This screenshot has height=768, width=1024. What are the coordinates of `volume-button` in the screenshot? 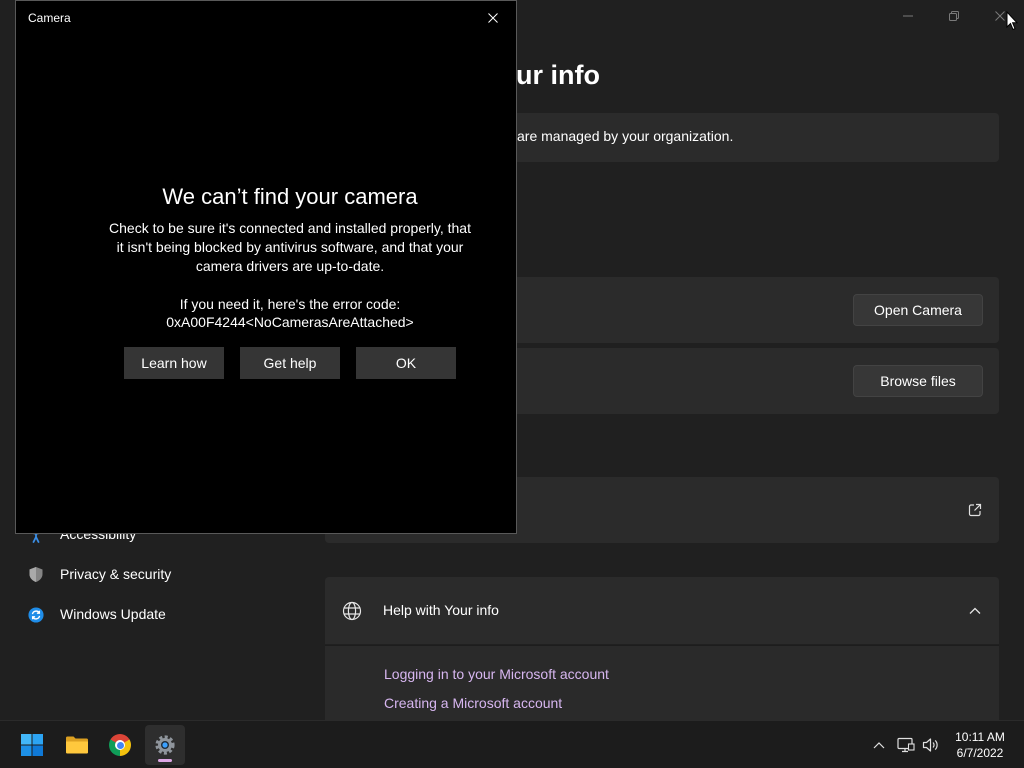 It's located at (931, 744).